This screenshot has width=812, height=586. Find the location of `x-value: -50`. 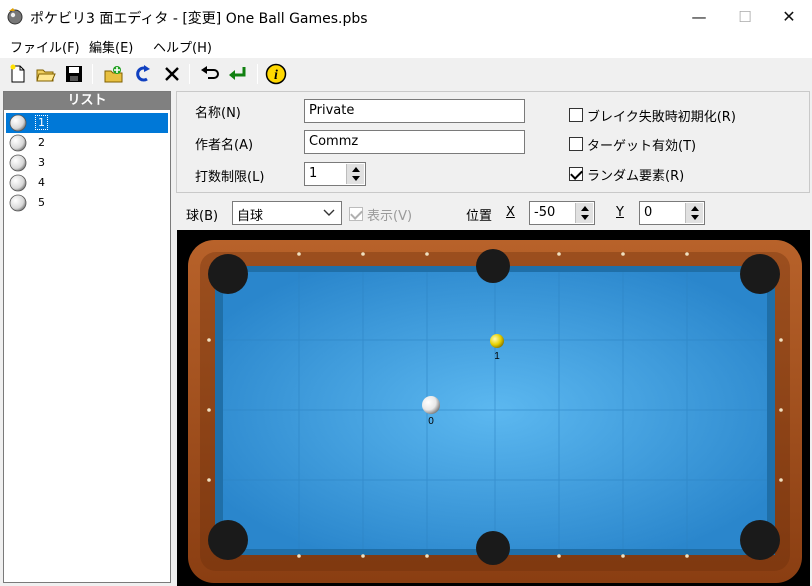

x-value: -50 is located at coordinates (545, 212).